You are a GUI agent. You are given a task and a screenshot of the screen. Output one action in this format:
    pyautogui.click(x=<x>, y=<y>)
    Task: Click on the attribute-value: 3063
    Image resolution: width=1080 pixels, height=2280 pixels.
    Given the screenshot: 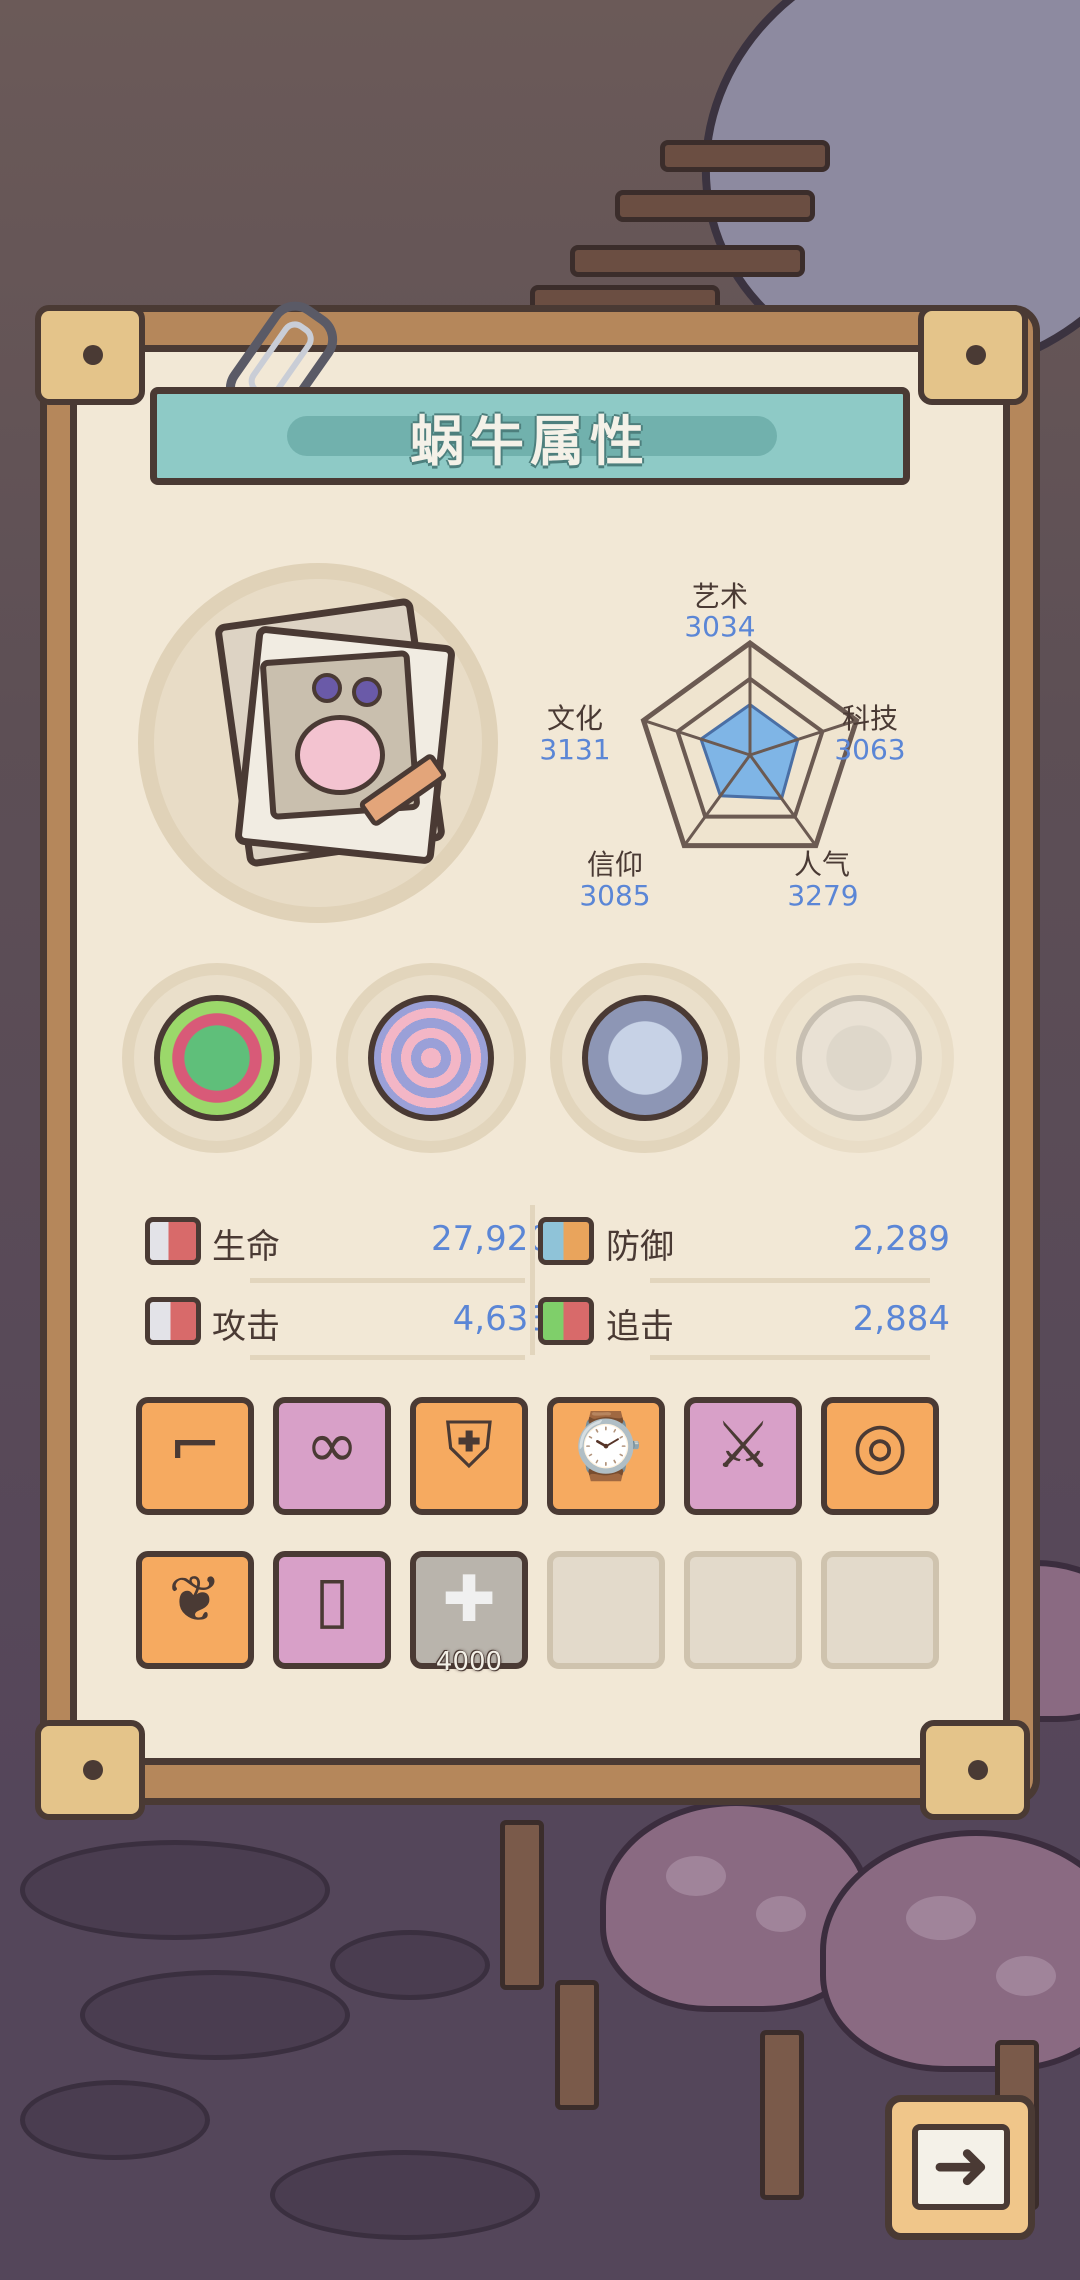 What is the action you would take?
    pyautogui.click(x=870, y=749)
    